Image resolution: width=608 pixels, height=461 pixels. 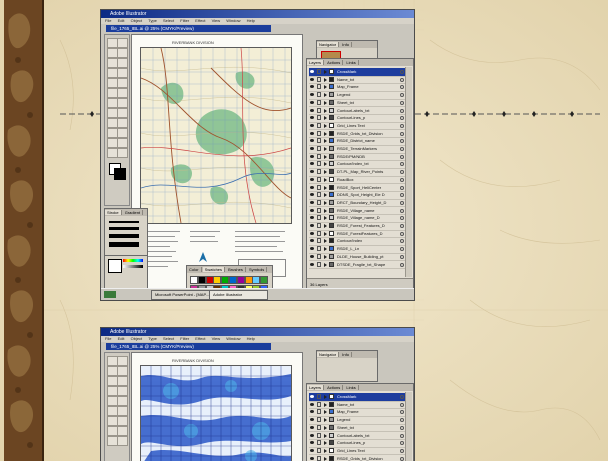 What do you see at coordinates (108, 338) in the screenshot?
I see `menu-file-2: File` at bounding box center [108, 338].